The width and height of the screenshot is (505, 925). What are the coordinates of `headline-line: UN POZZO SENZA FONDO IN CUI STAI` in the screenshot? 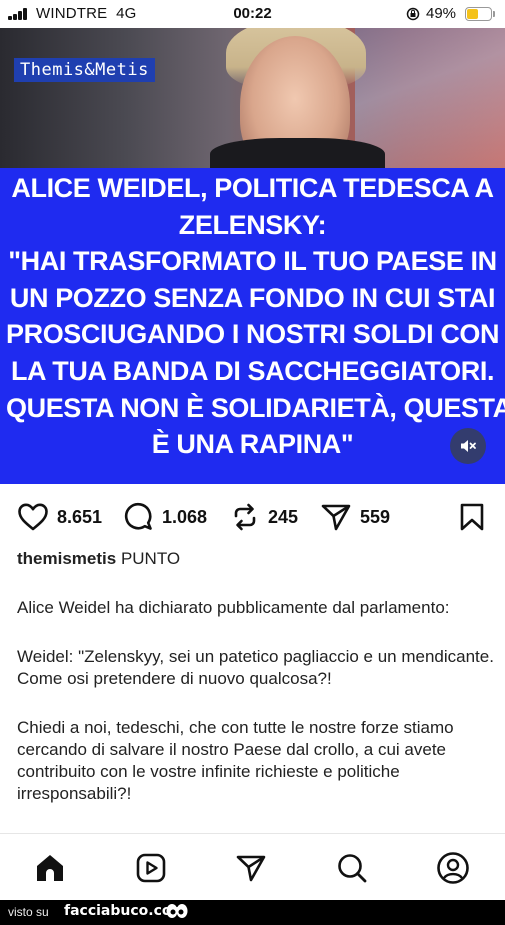 It's located at (252, 297).